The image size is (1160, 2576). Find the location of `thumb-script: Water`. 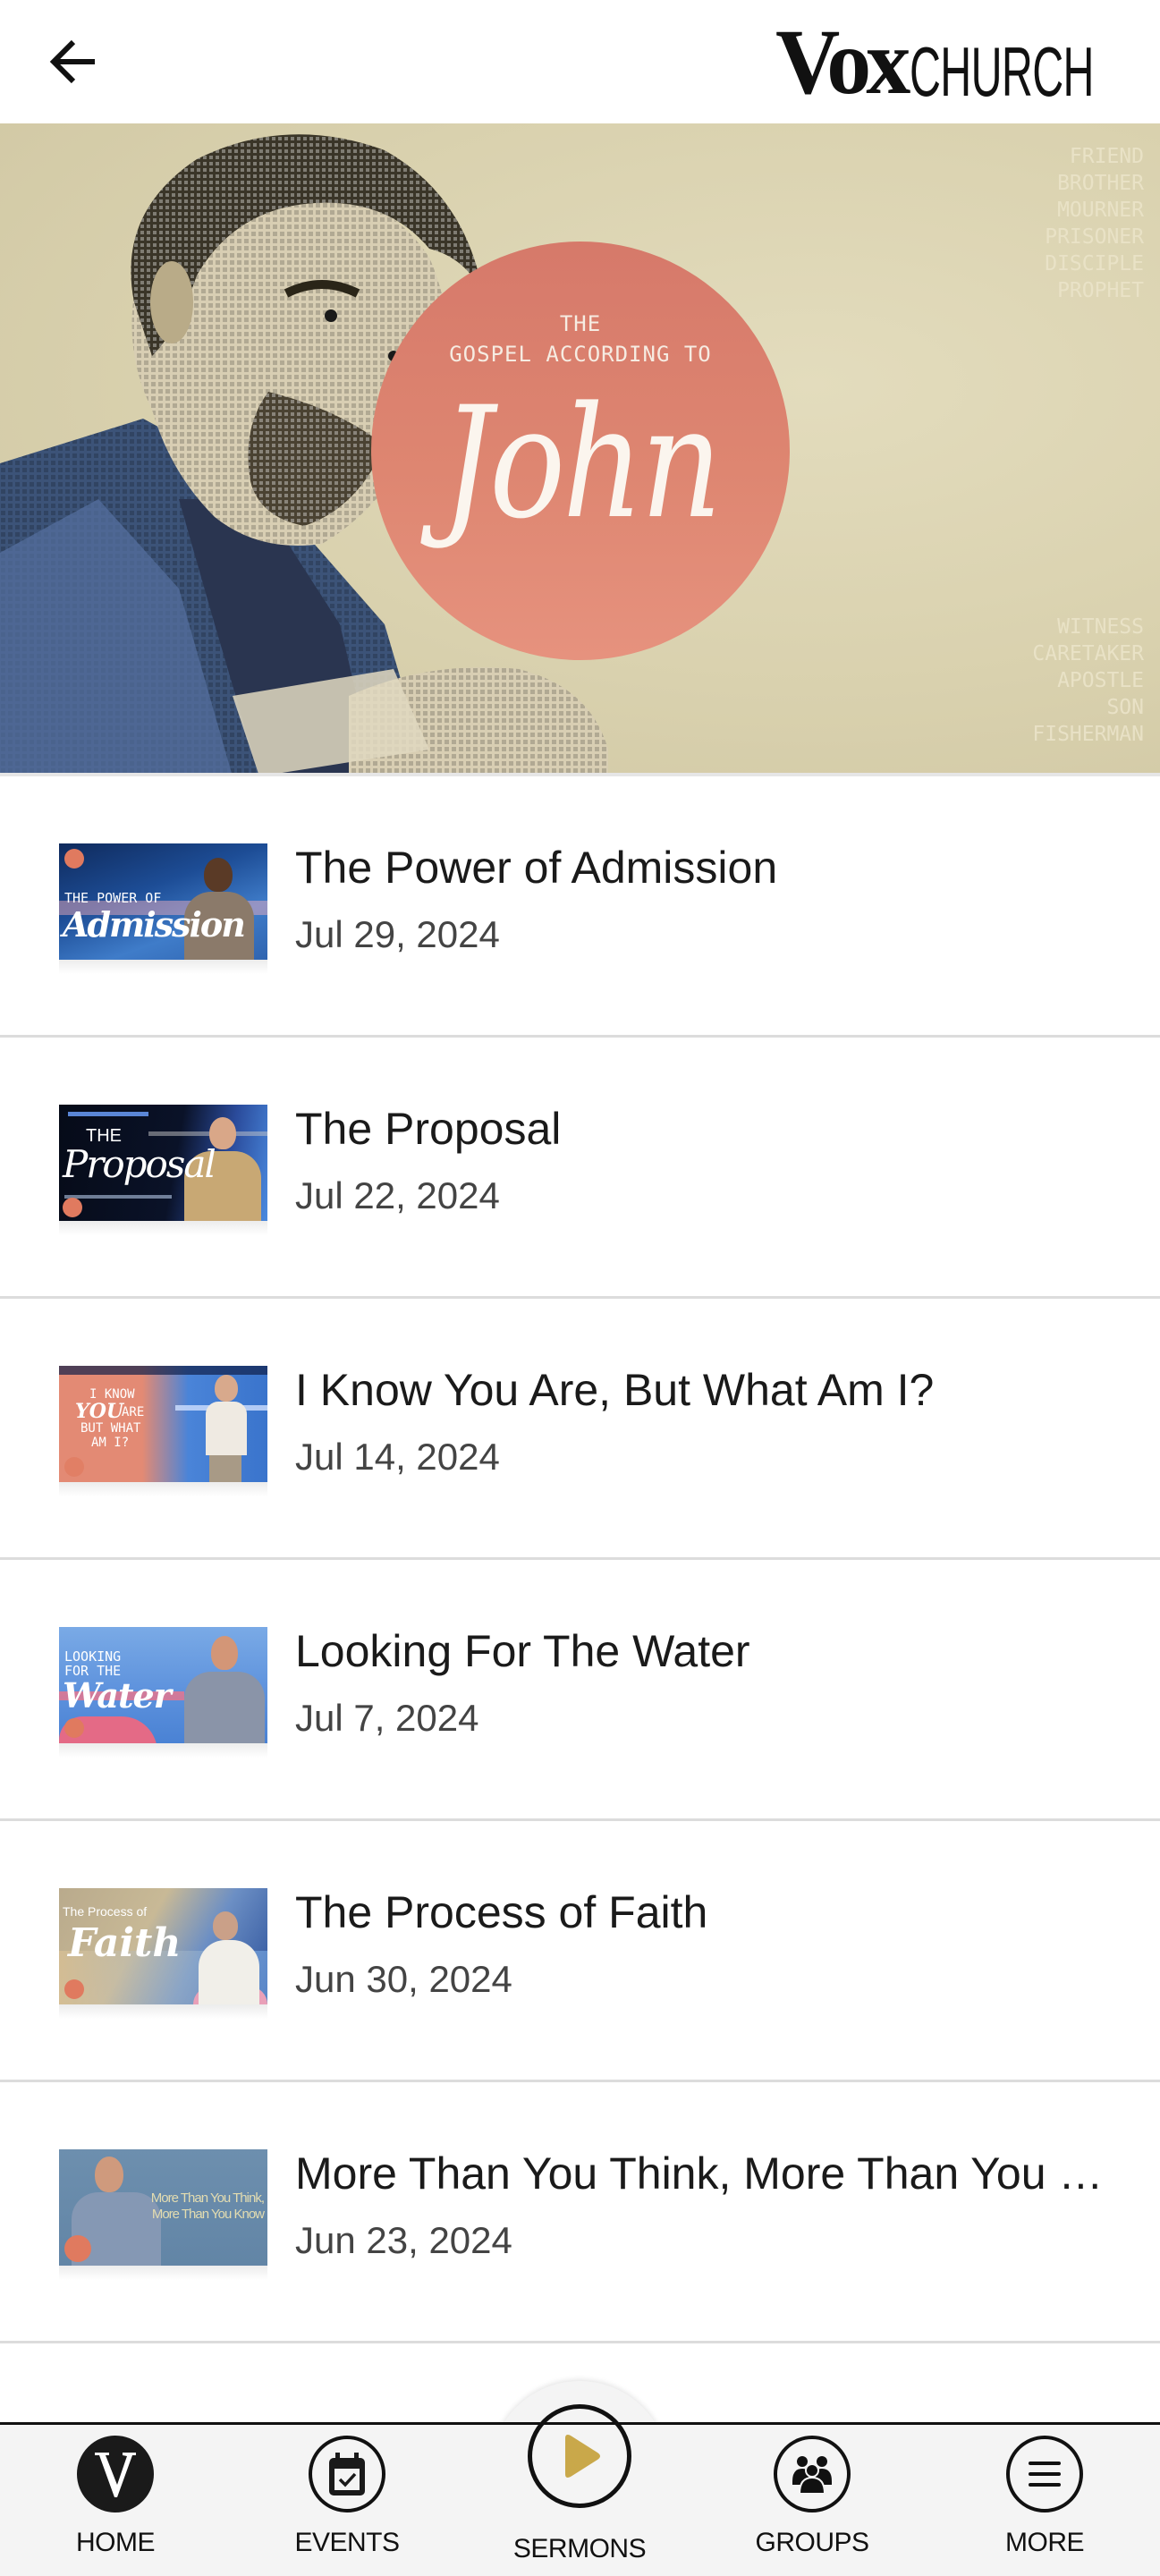

thumb-script: Water is located at coordinates (117, 1695).